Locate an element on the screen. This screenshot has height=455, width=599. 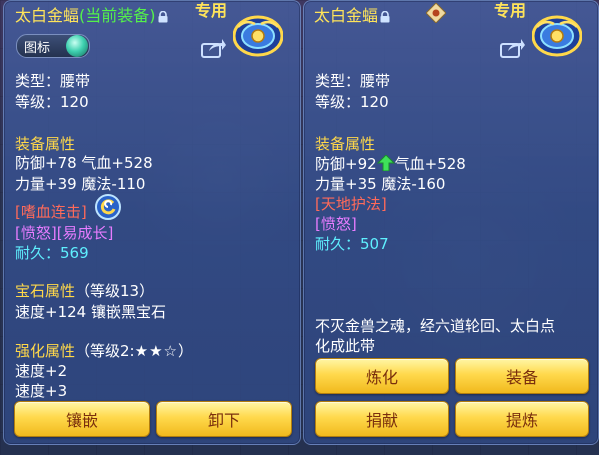
durability-value: 507 is located at coordinates (374, 244).